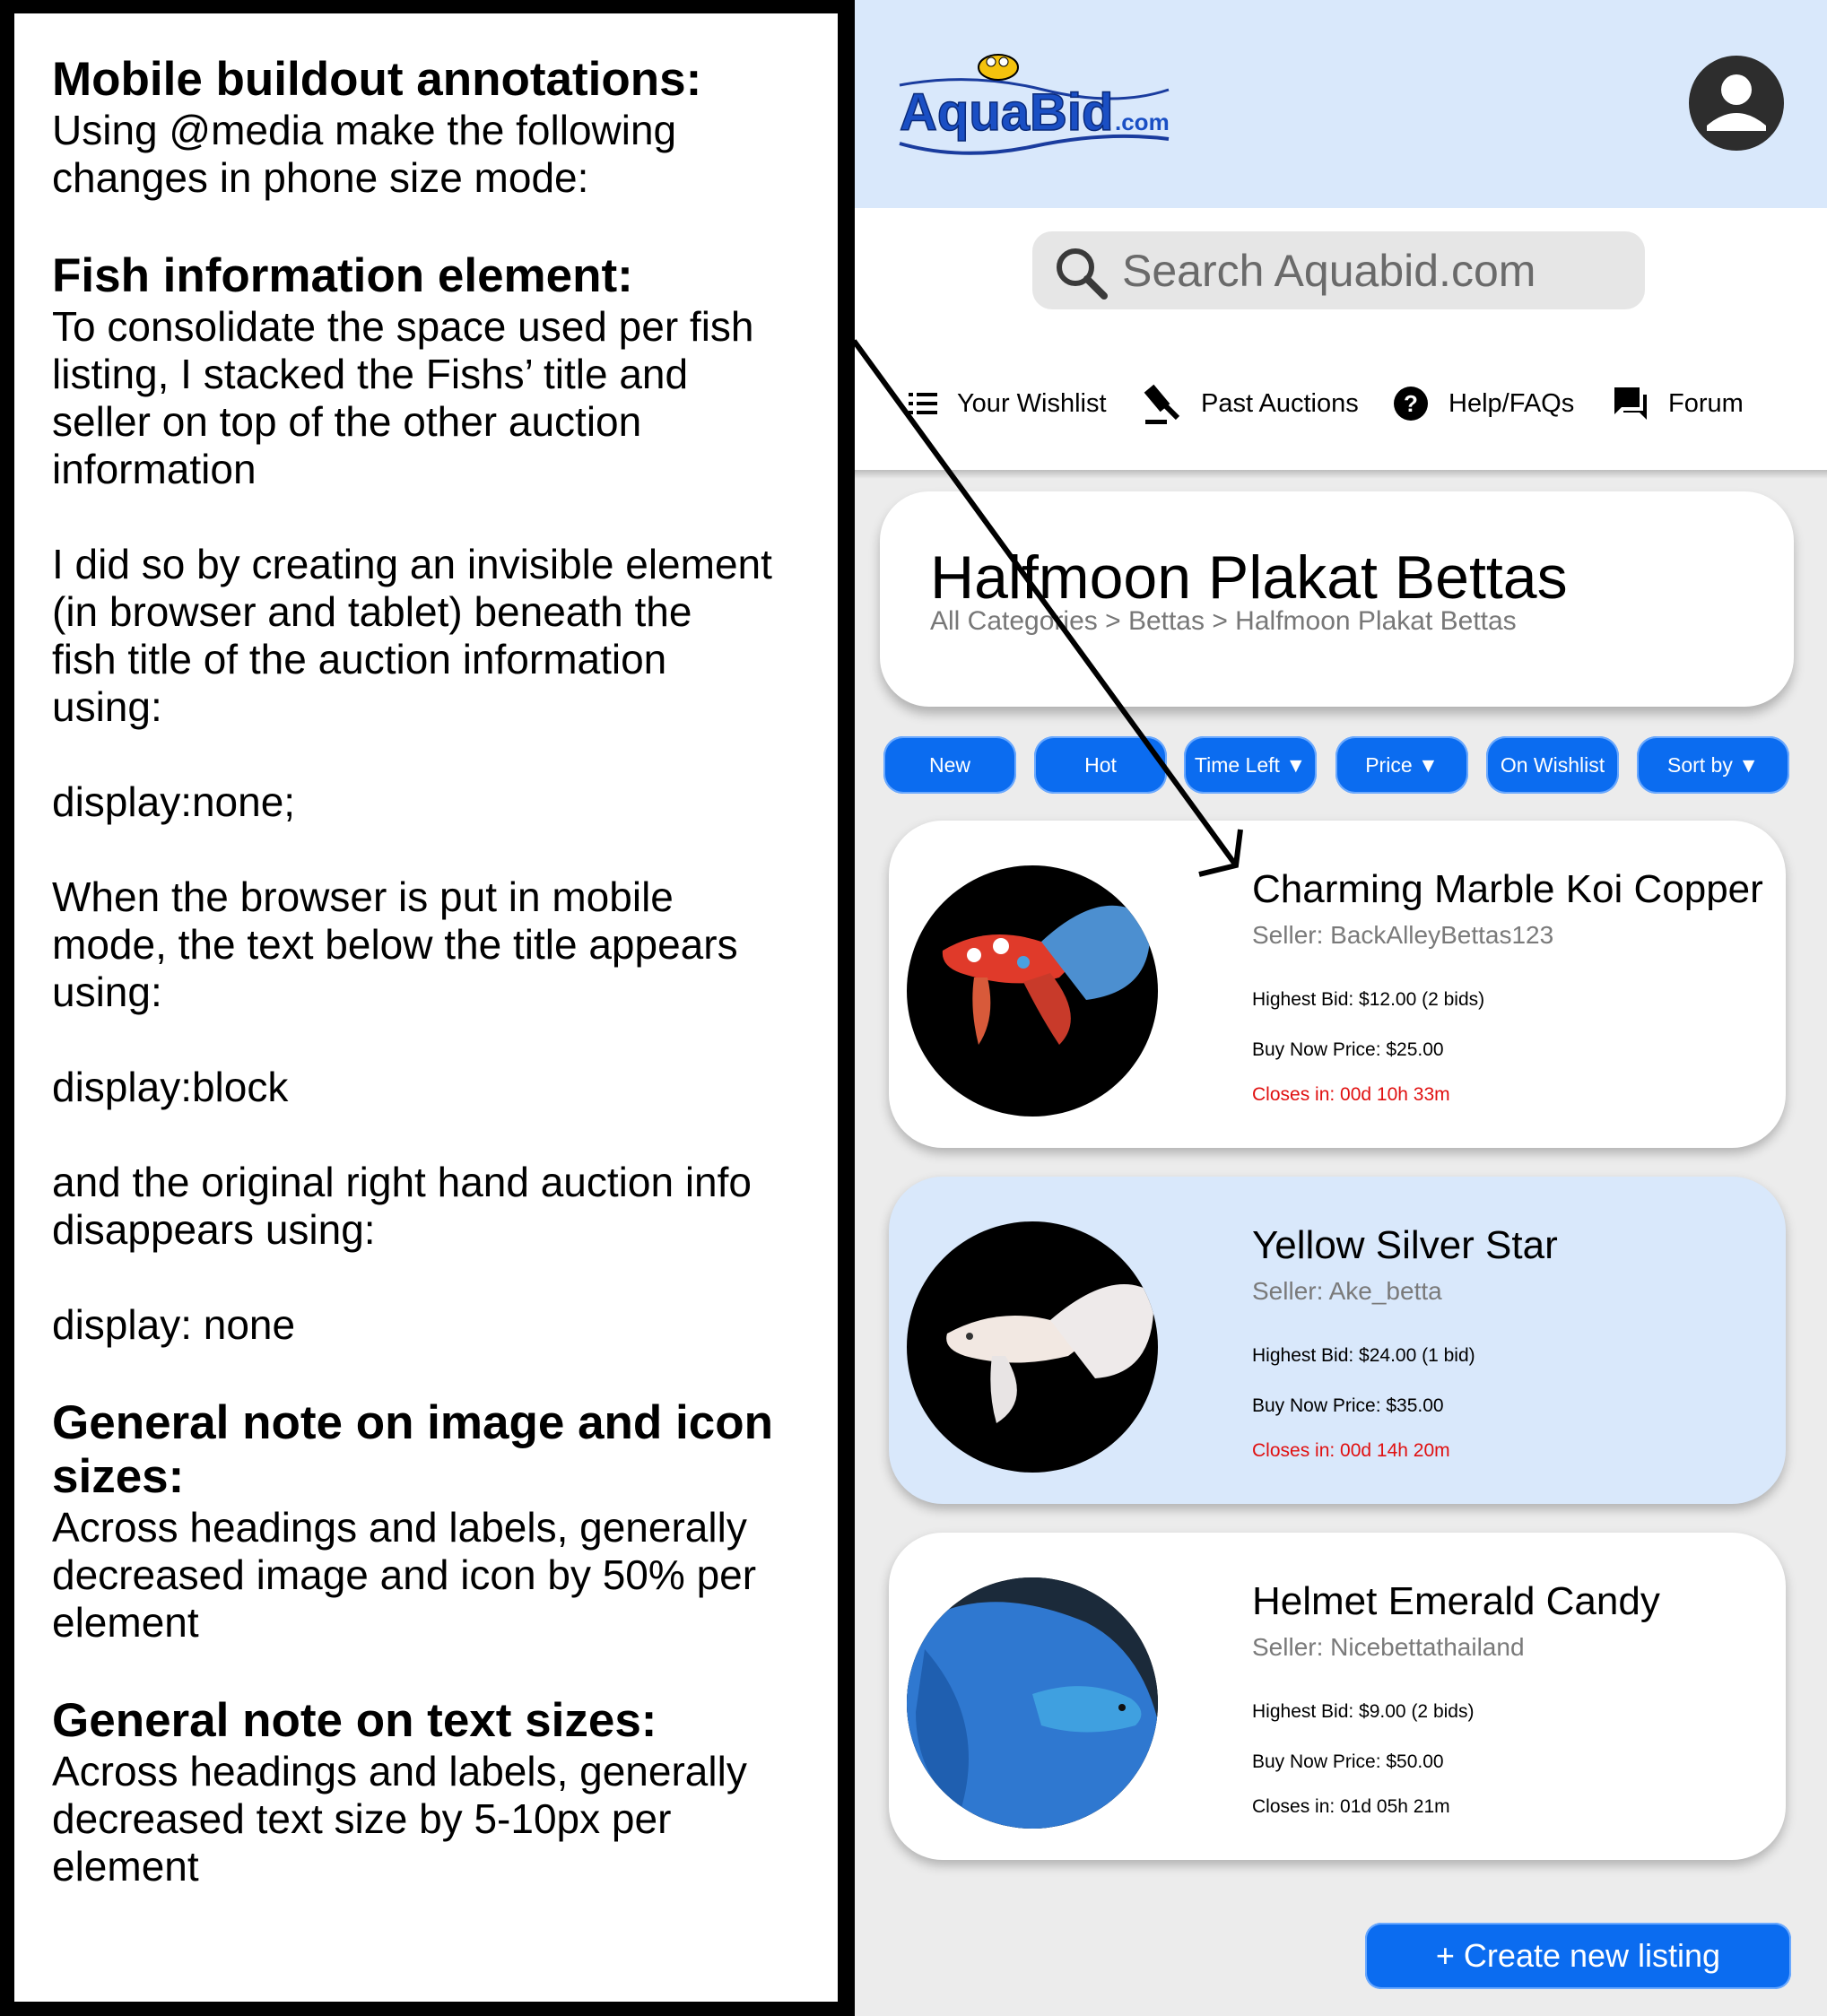 Image resolution: width=1827 pixels, height=2016 pixels. What do you see at coordinates (1341, 104) in the screenshot?
I see `site-header: AquaBid .com` at bounding box center [1341, 104].